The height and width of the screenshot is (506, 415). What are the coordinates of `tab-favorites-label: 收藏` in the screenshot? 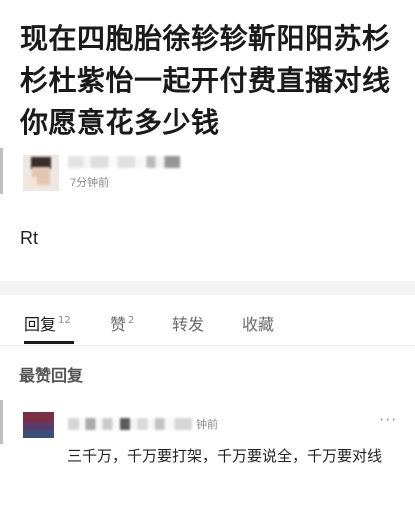 It's located at (258, 324).